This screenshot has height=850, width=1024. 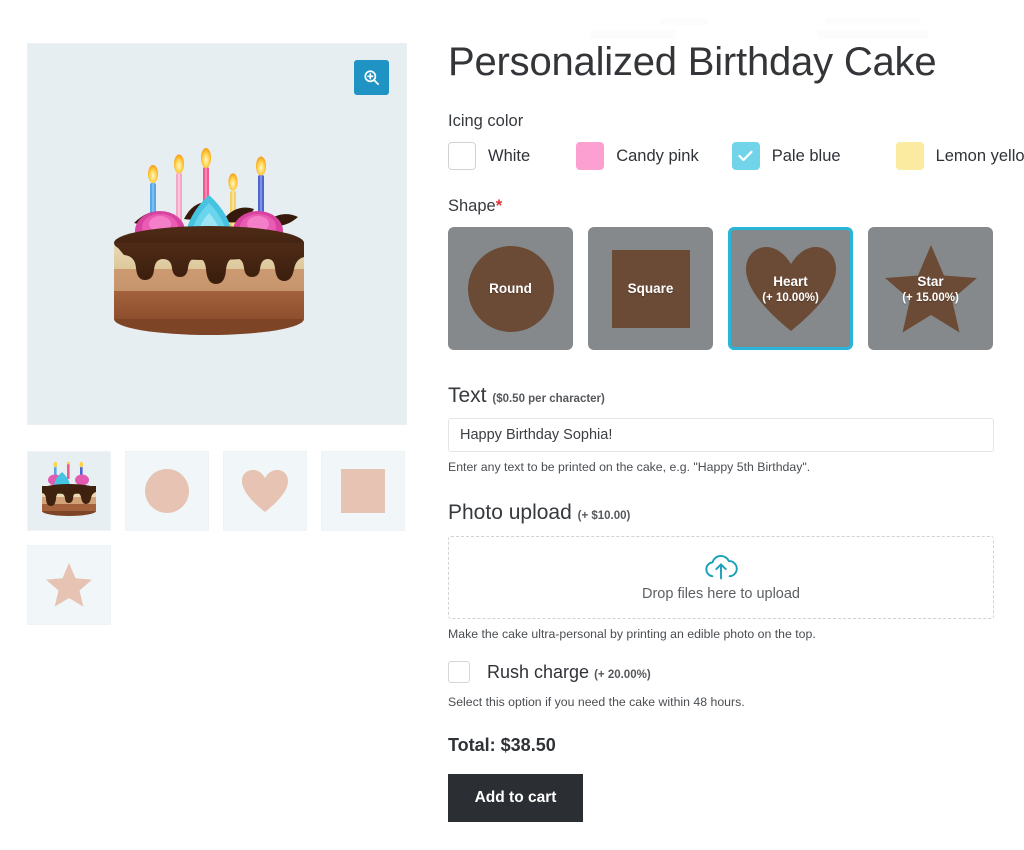 I want to click on icing-option-white: White, so click(x=489, y=156).